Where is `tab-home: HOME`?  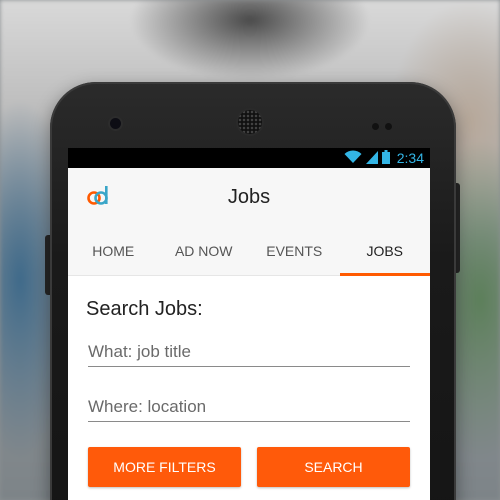
tab-home: HOME is located at coordinates (113, 250).